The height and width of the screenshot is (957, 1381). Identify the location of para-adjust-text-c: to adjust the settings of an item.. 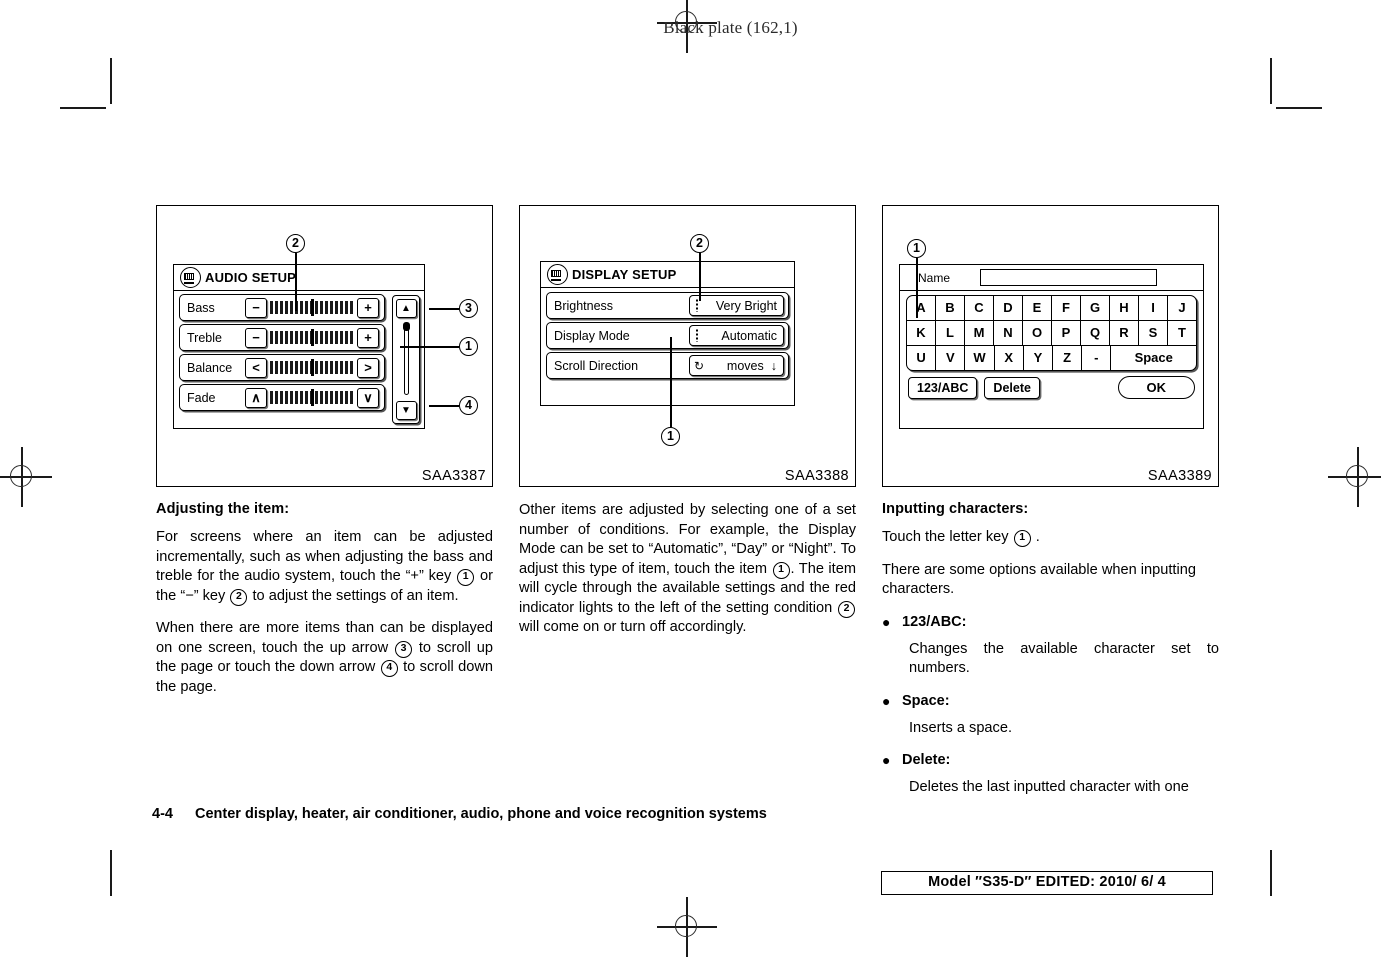
(355, 595).